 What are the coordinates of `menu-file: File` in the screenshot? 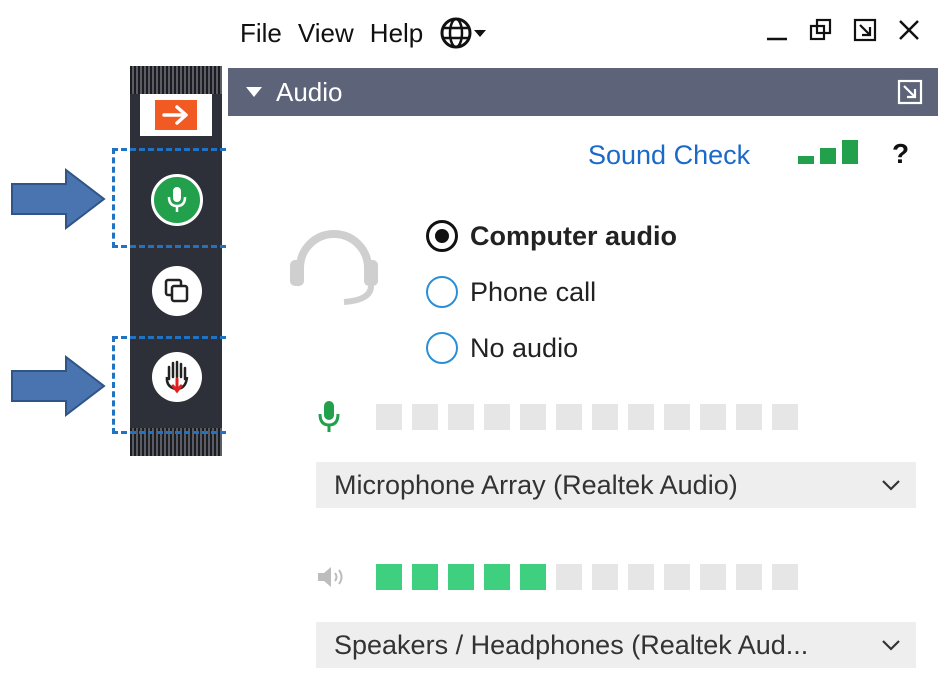 It's located at (261, 33).